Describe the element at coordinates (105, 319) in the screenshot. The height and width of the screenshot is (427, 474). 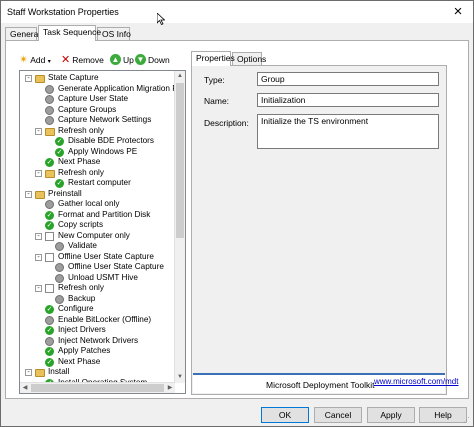
I see `tree-item-label: Enable BitLocker (Offline)` at that location.